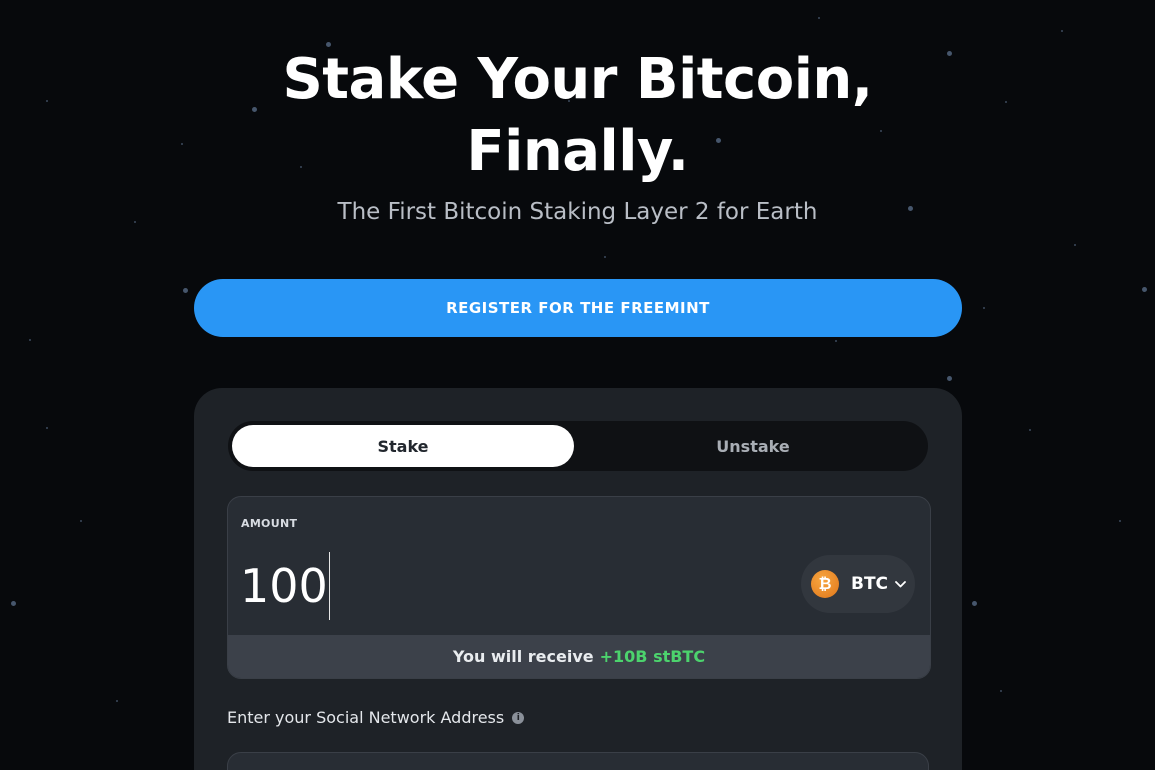 The image size is (1155, 770). What do you see at coordinates (269, 523) in the screenshot?
I see `amount-label: AMOUNT` at bounding box center [269, 523].